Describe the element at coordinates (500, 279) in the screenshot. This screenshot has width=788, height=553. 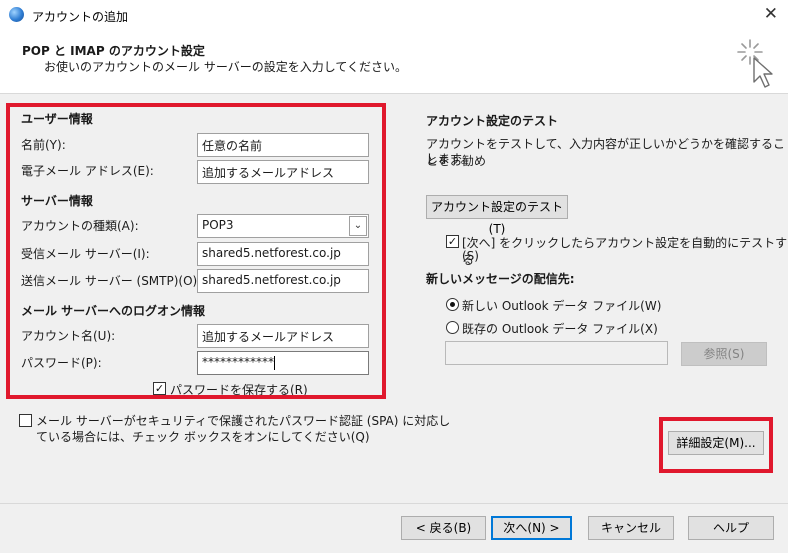
I see `delivery-heading: 新しいメッセージの配信先:` at that location.